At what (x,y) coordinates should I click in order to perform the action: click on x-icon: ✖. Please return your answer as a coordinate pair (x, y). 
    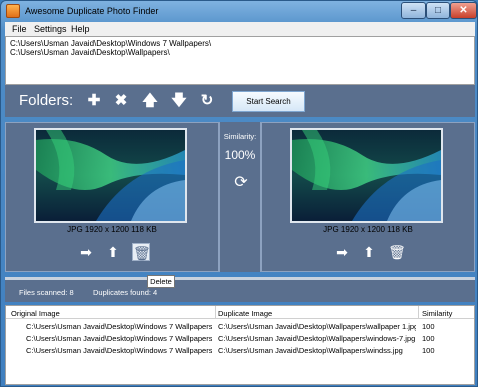
    Looking at the image, I should click on (121, 101).